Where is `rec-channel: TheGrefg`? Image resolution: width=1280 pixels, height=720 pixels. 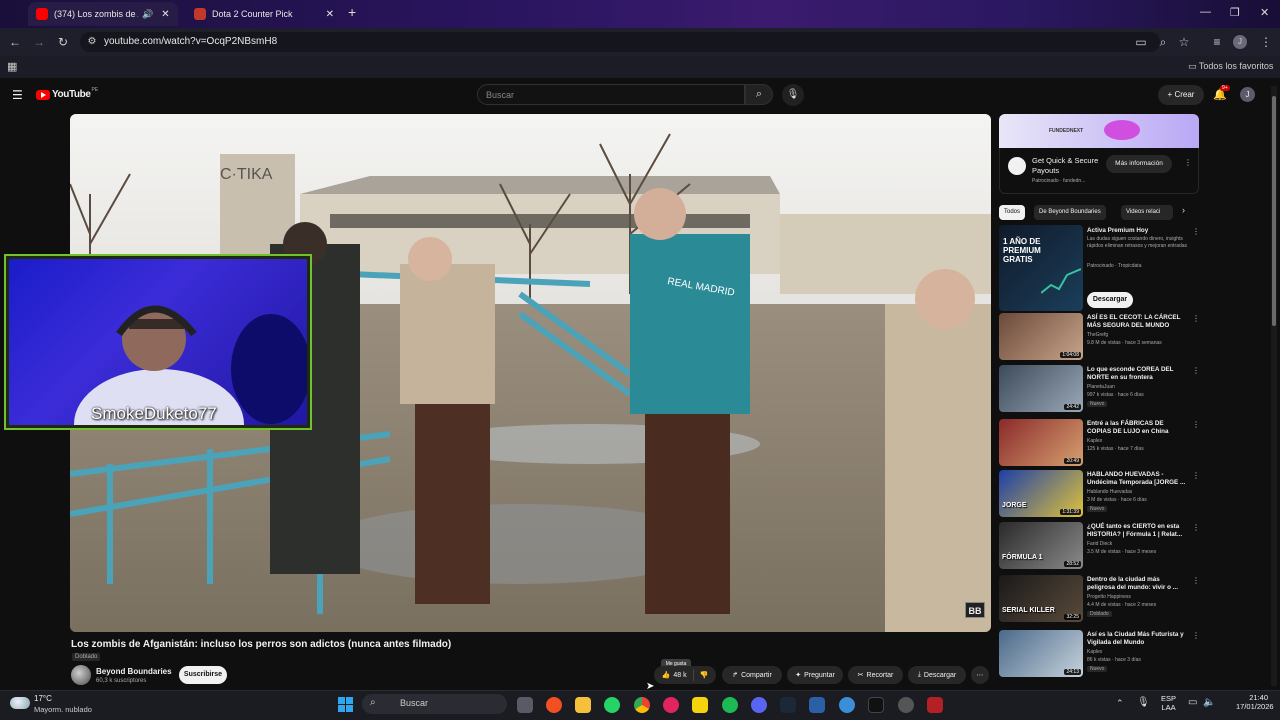
rec-channel: TheGrefg is located at coordinates (1139, 335).